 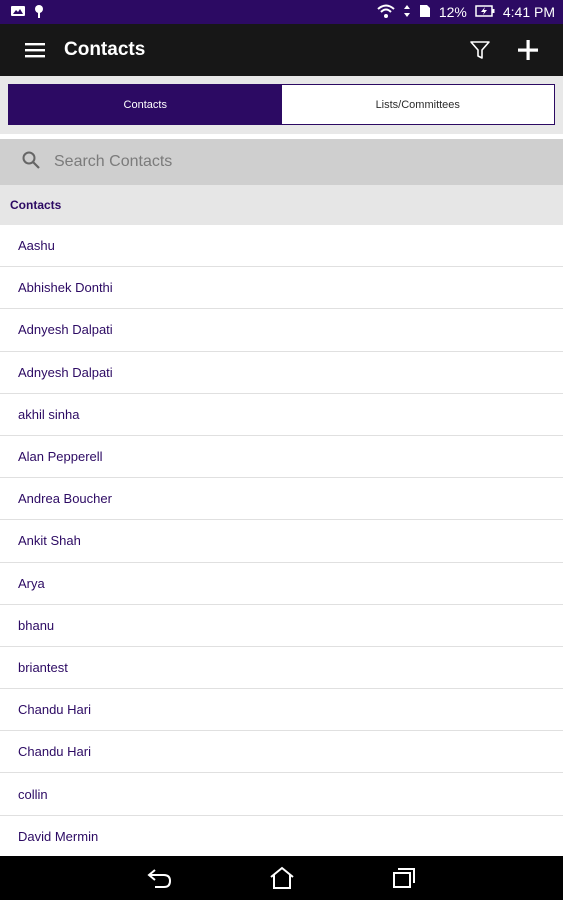 I want to click on status-time: 4:41 PM, so click(x=528, y=12).